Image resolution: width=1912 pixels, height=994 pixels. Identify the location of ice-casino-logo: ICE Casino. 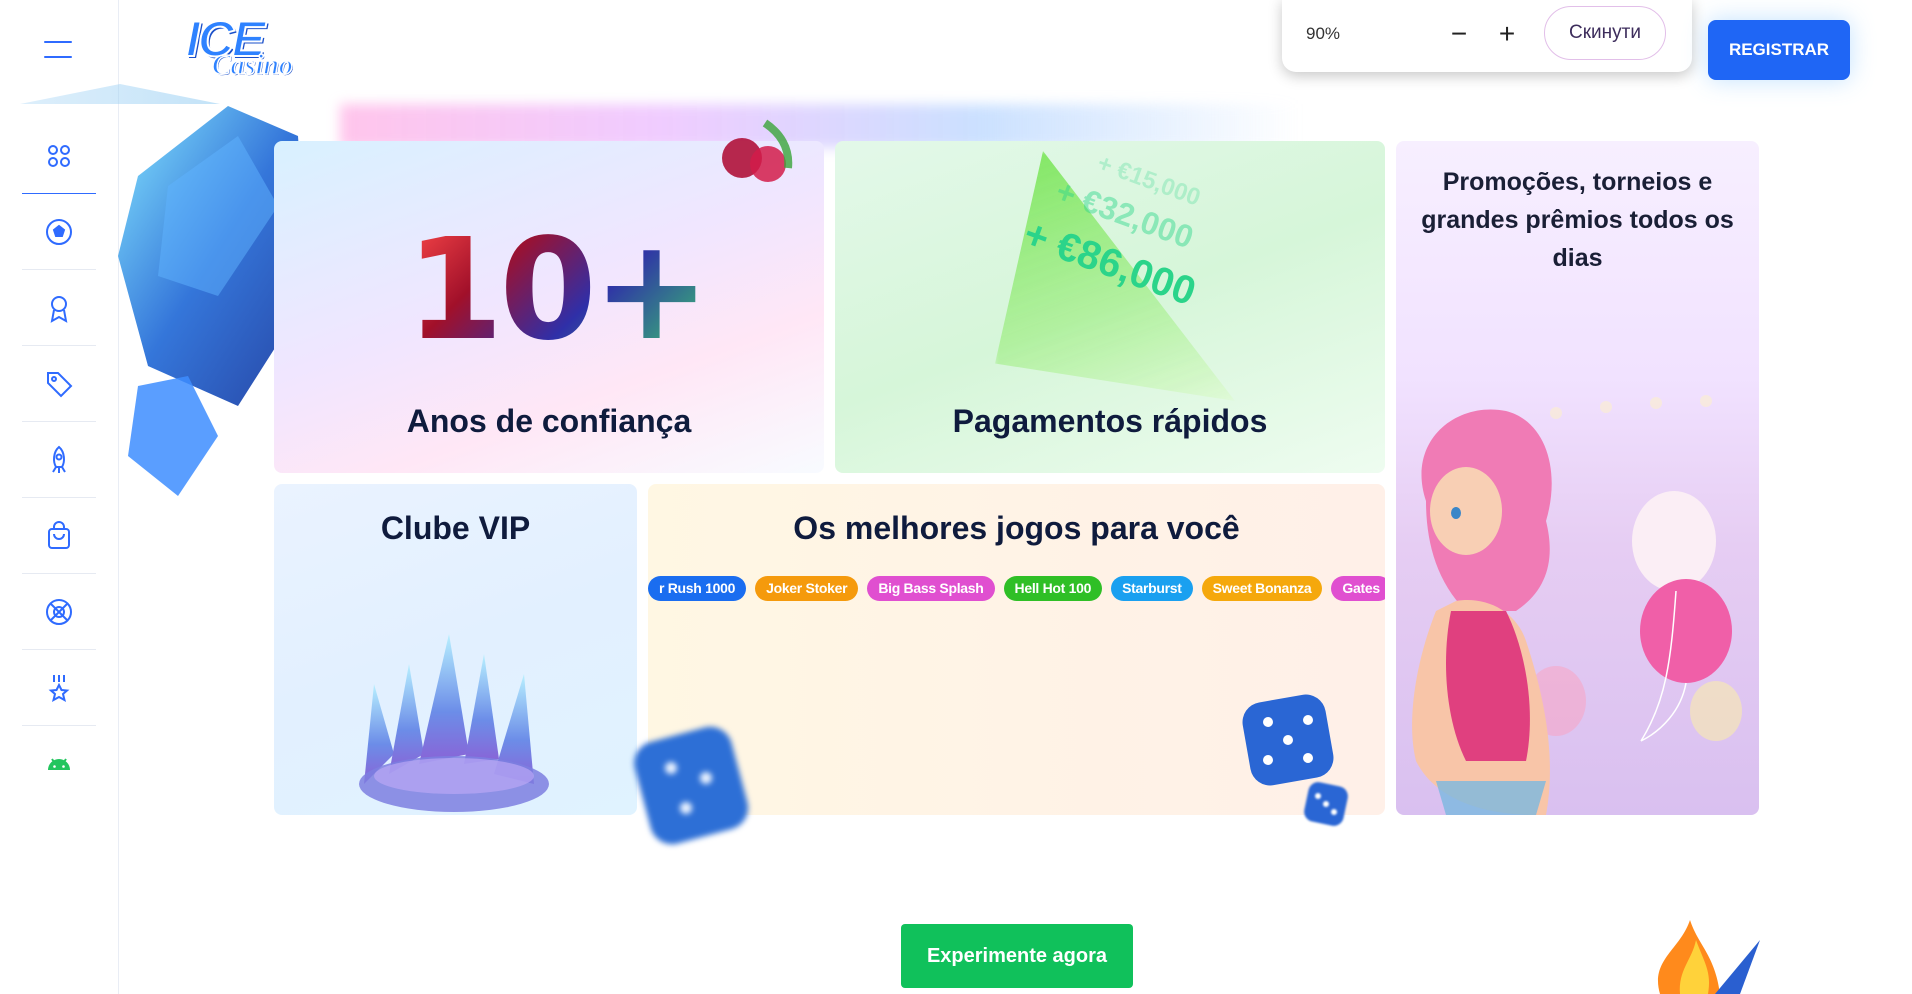
(242, 49).